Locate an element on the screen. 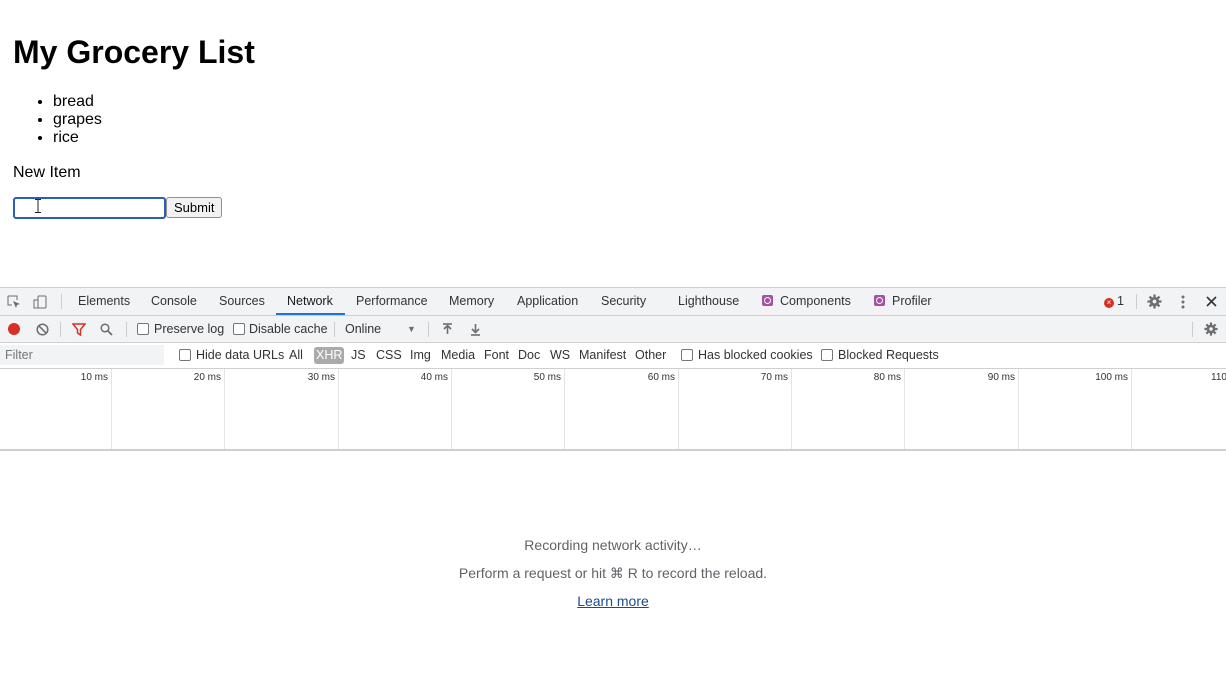  settings-gear-icon is located at coordinates (1154, 301).